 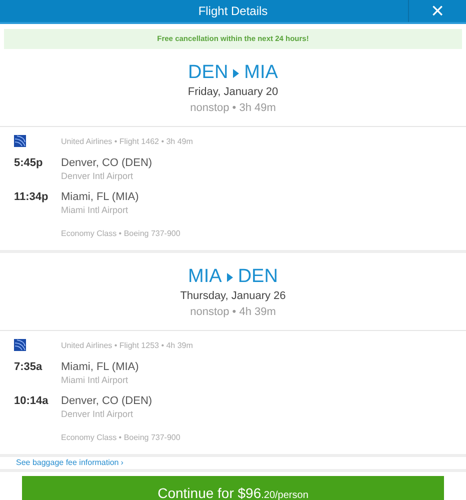 I want to click on close-button: ×, so click(x=437, y=11).